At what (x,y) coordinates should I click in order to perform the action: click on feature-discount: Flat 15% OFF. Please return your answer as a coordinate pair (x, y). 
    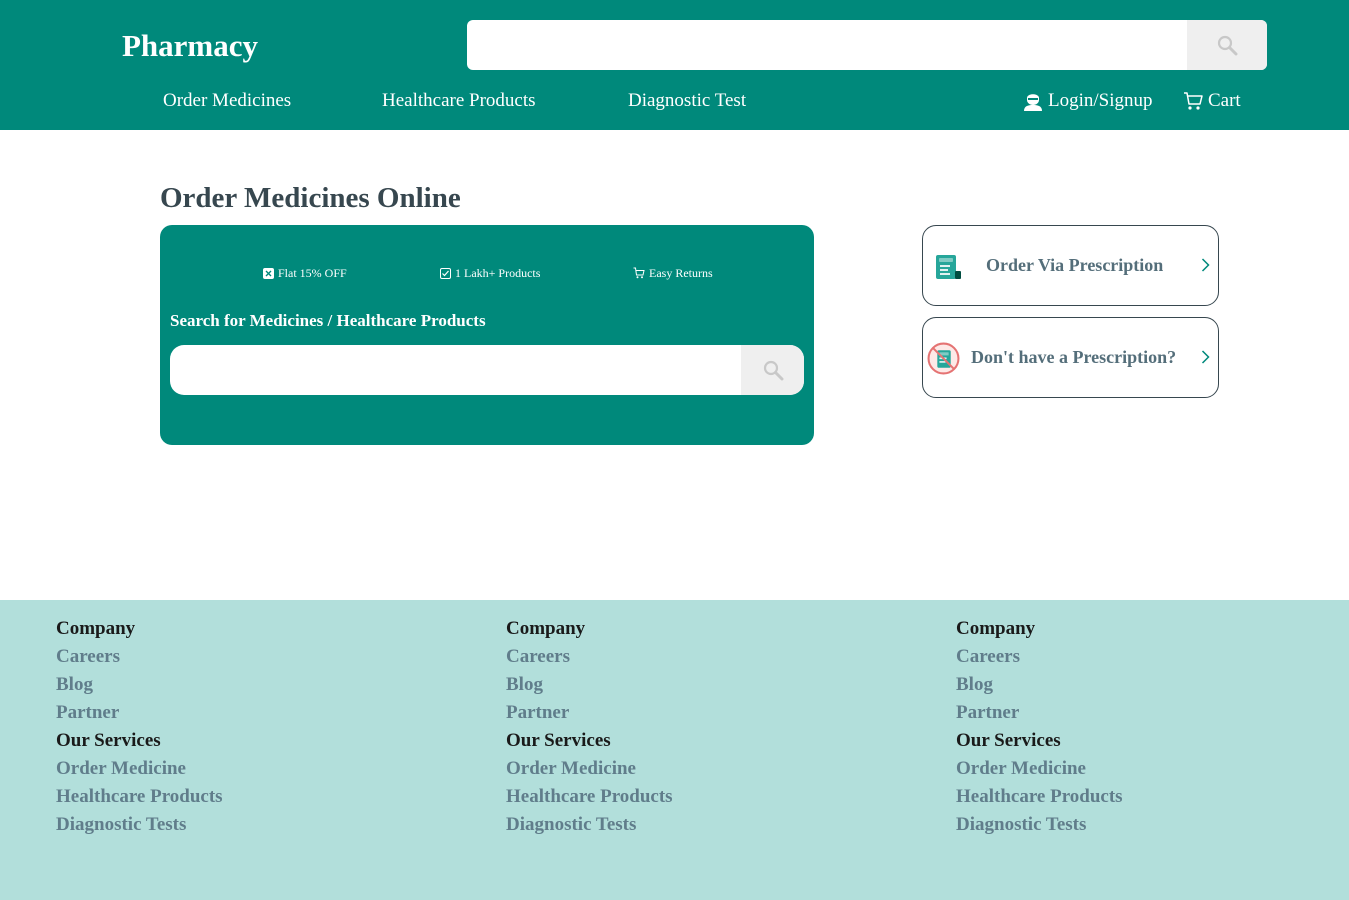
    Looking at the image, I should click on (305, 273).